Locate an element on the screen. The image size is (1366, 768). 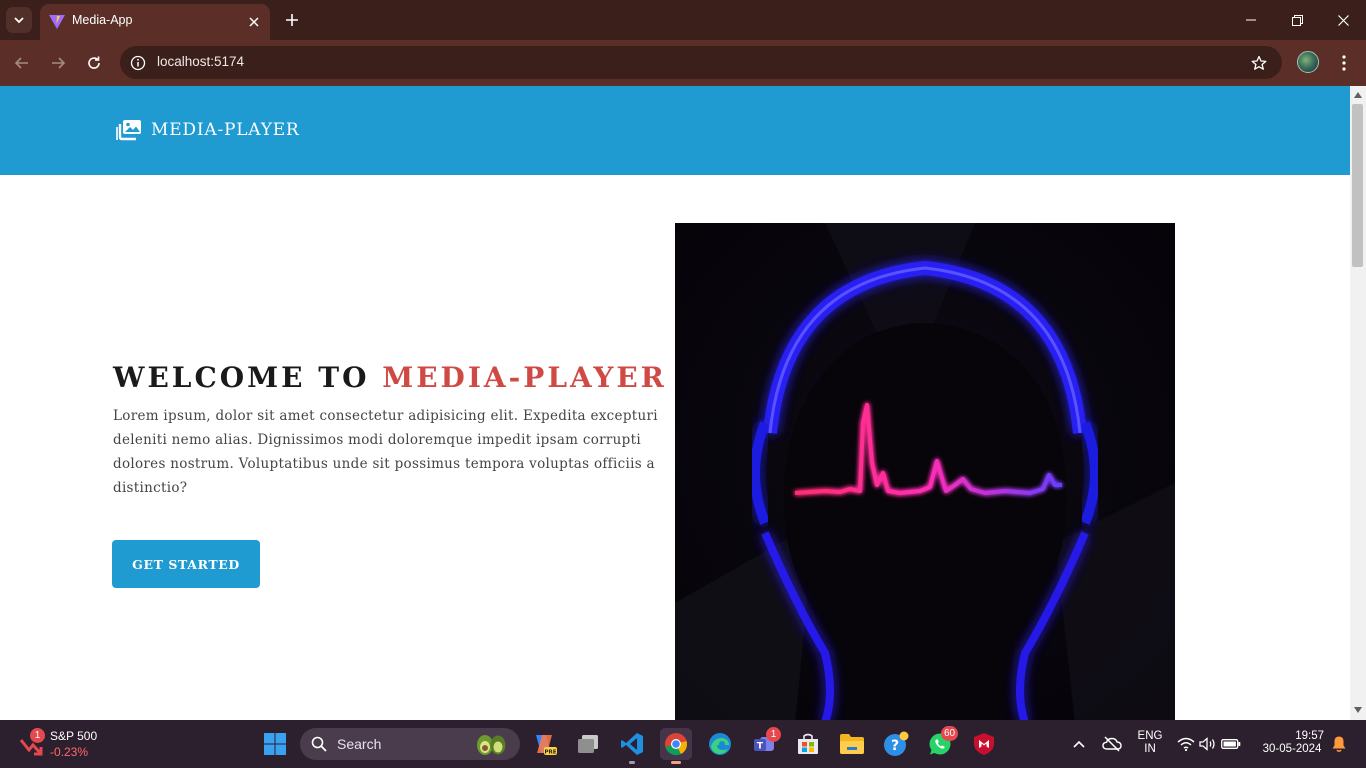
task-view-icon is located at coordinates (588, 744).